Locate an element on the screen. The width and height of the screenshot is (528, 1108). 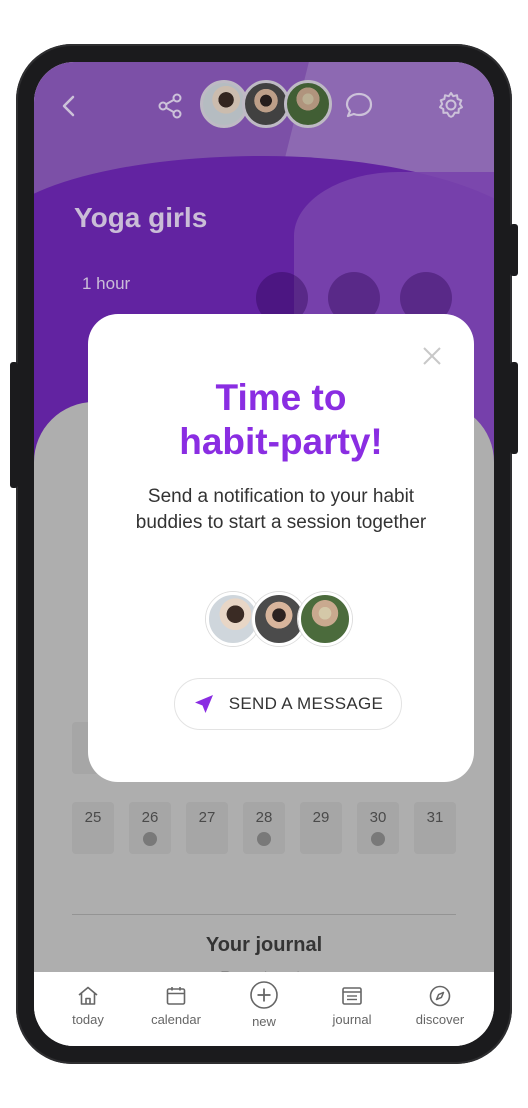
nav-item-today: today is located at coordinates (88, 1005).